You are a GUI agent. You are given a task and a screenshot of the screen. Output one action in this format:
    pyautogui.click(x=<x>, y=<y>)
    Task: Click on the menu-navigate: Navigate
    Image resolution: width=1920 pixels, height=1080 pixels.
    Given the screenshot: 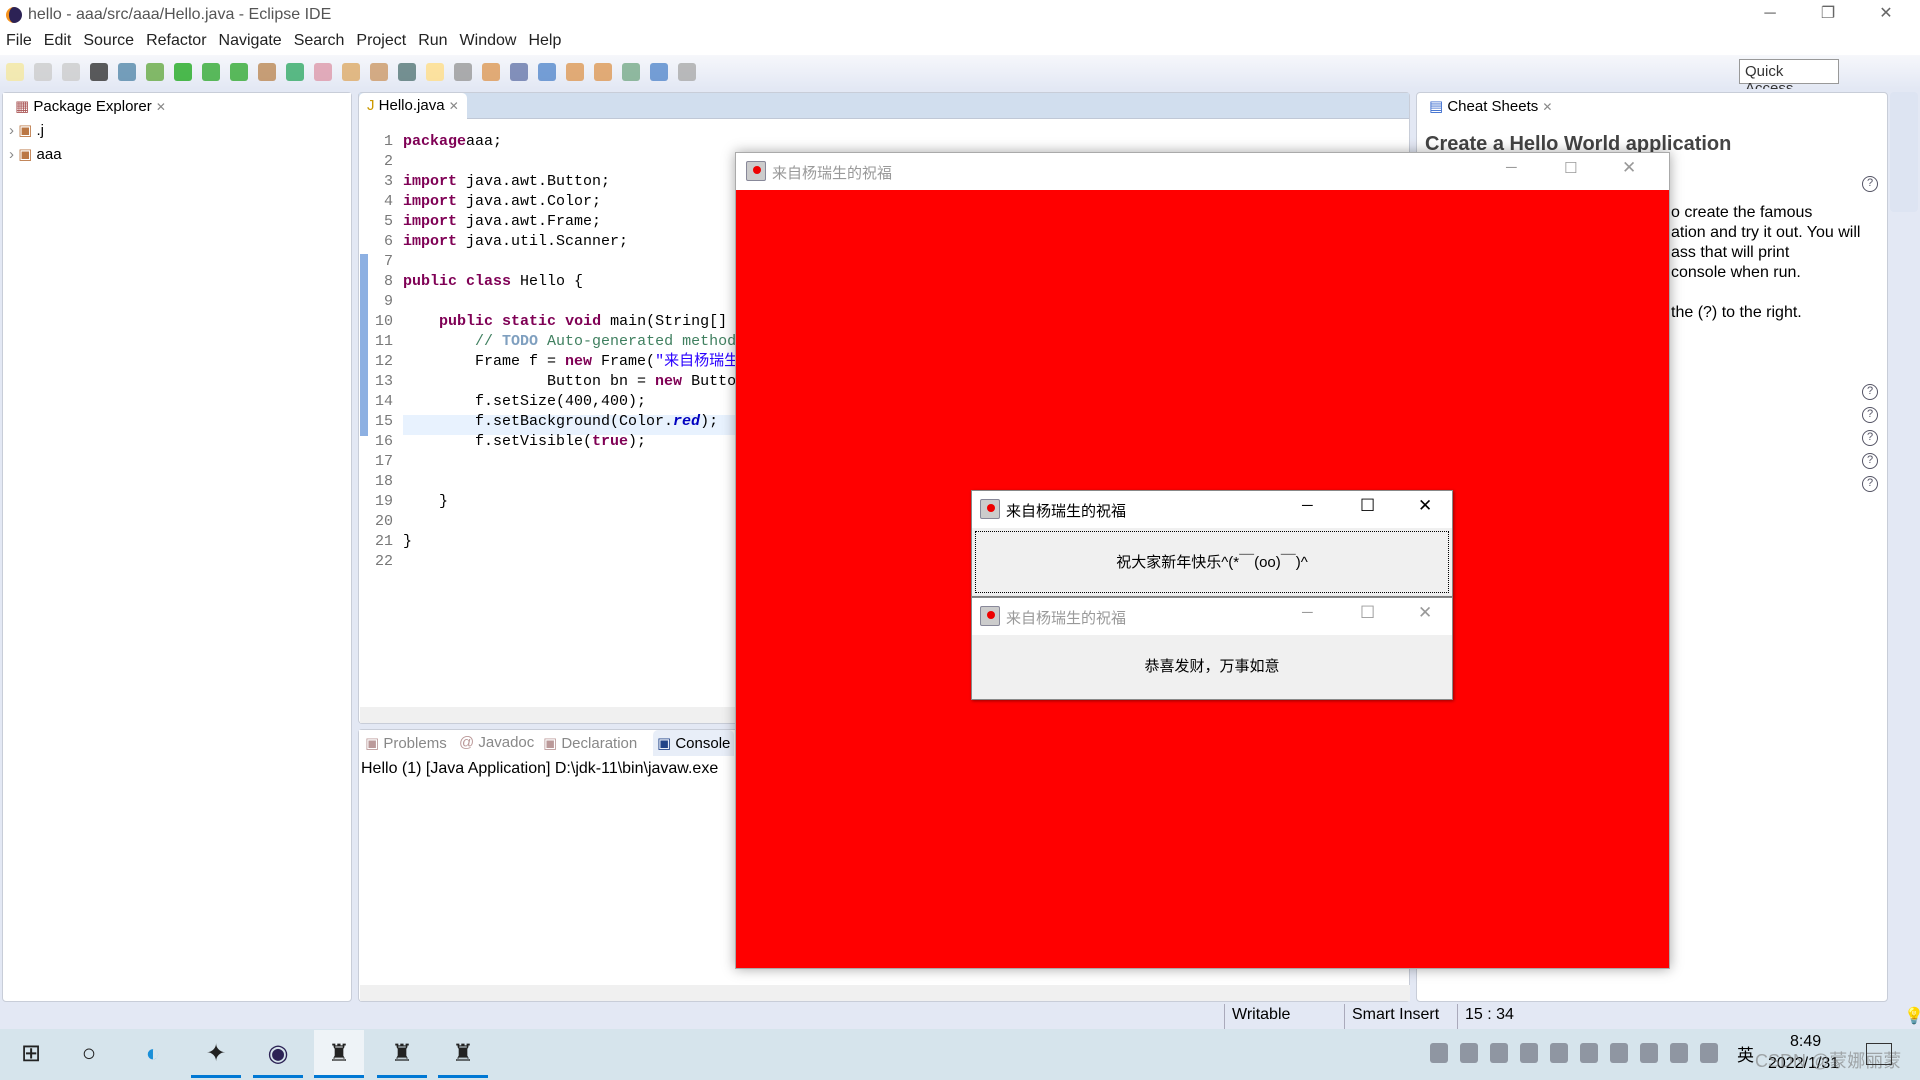 What is the action you would take?
    pyautogui.click(x=250, y=41)
    